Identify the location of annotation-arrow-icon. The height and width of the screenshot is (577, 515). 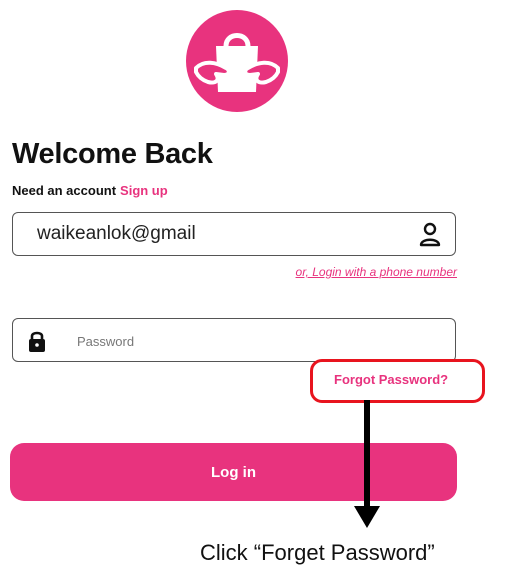
(367, 464).